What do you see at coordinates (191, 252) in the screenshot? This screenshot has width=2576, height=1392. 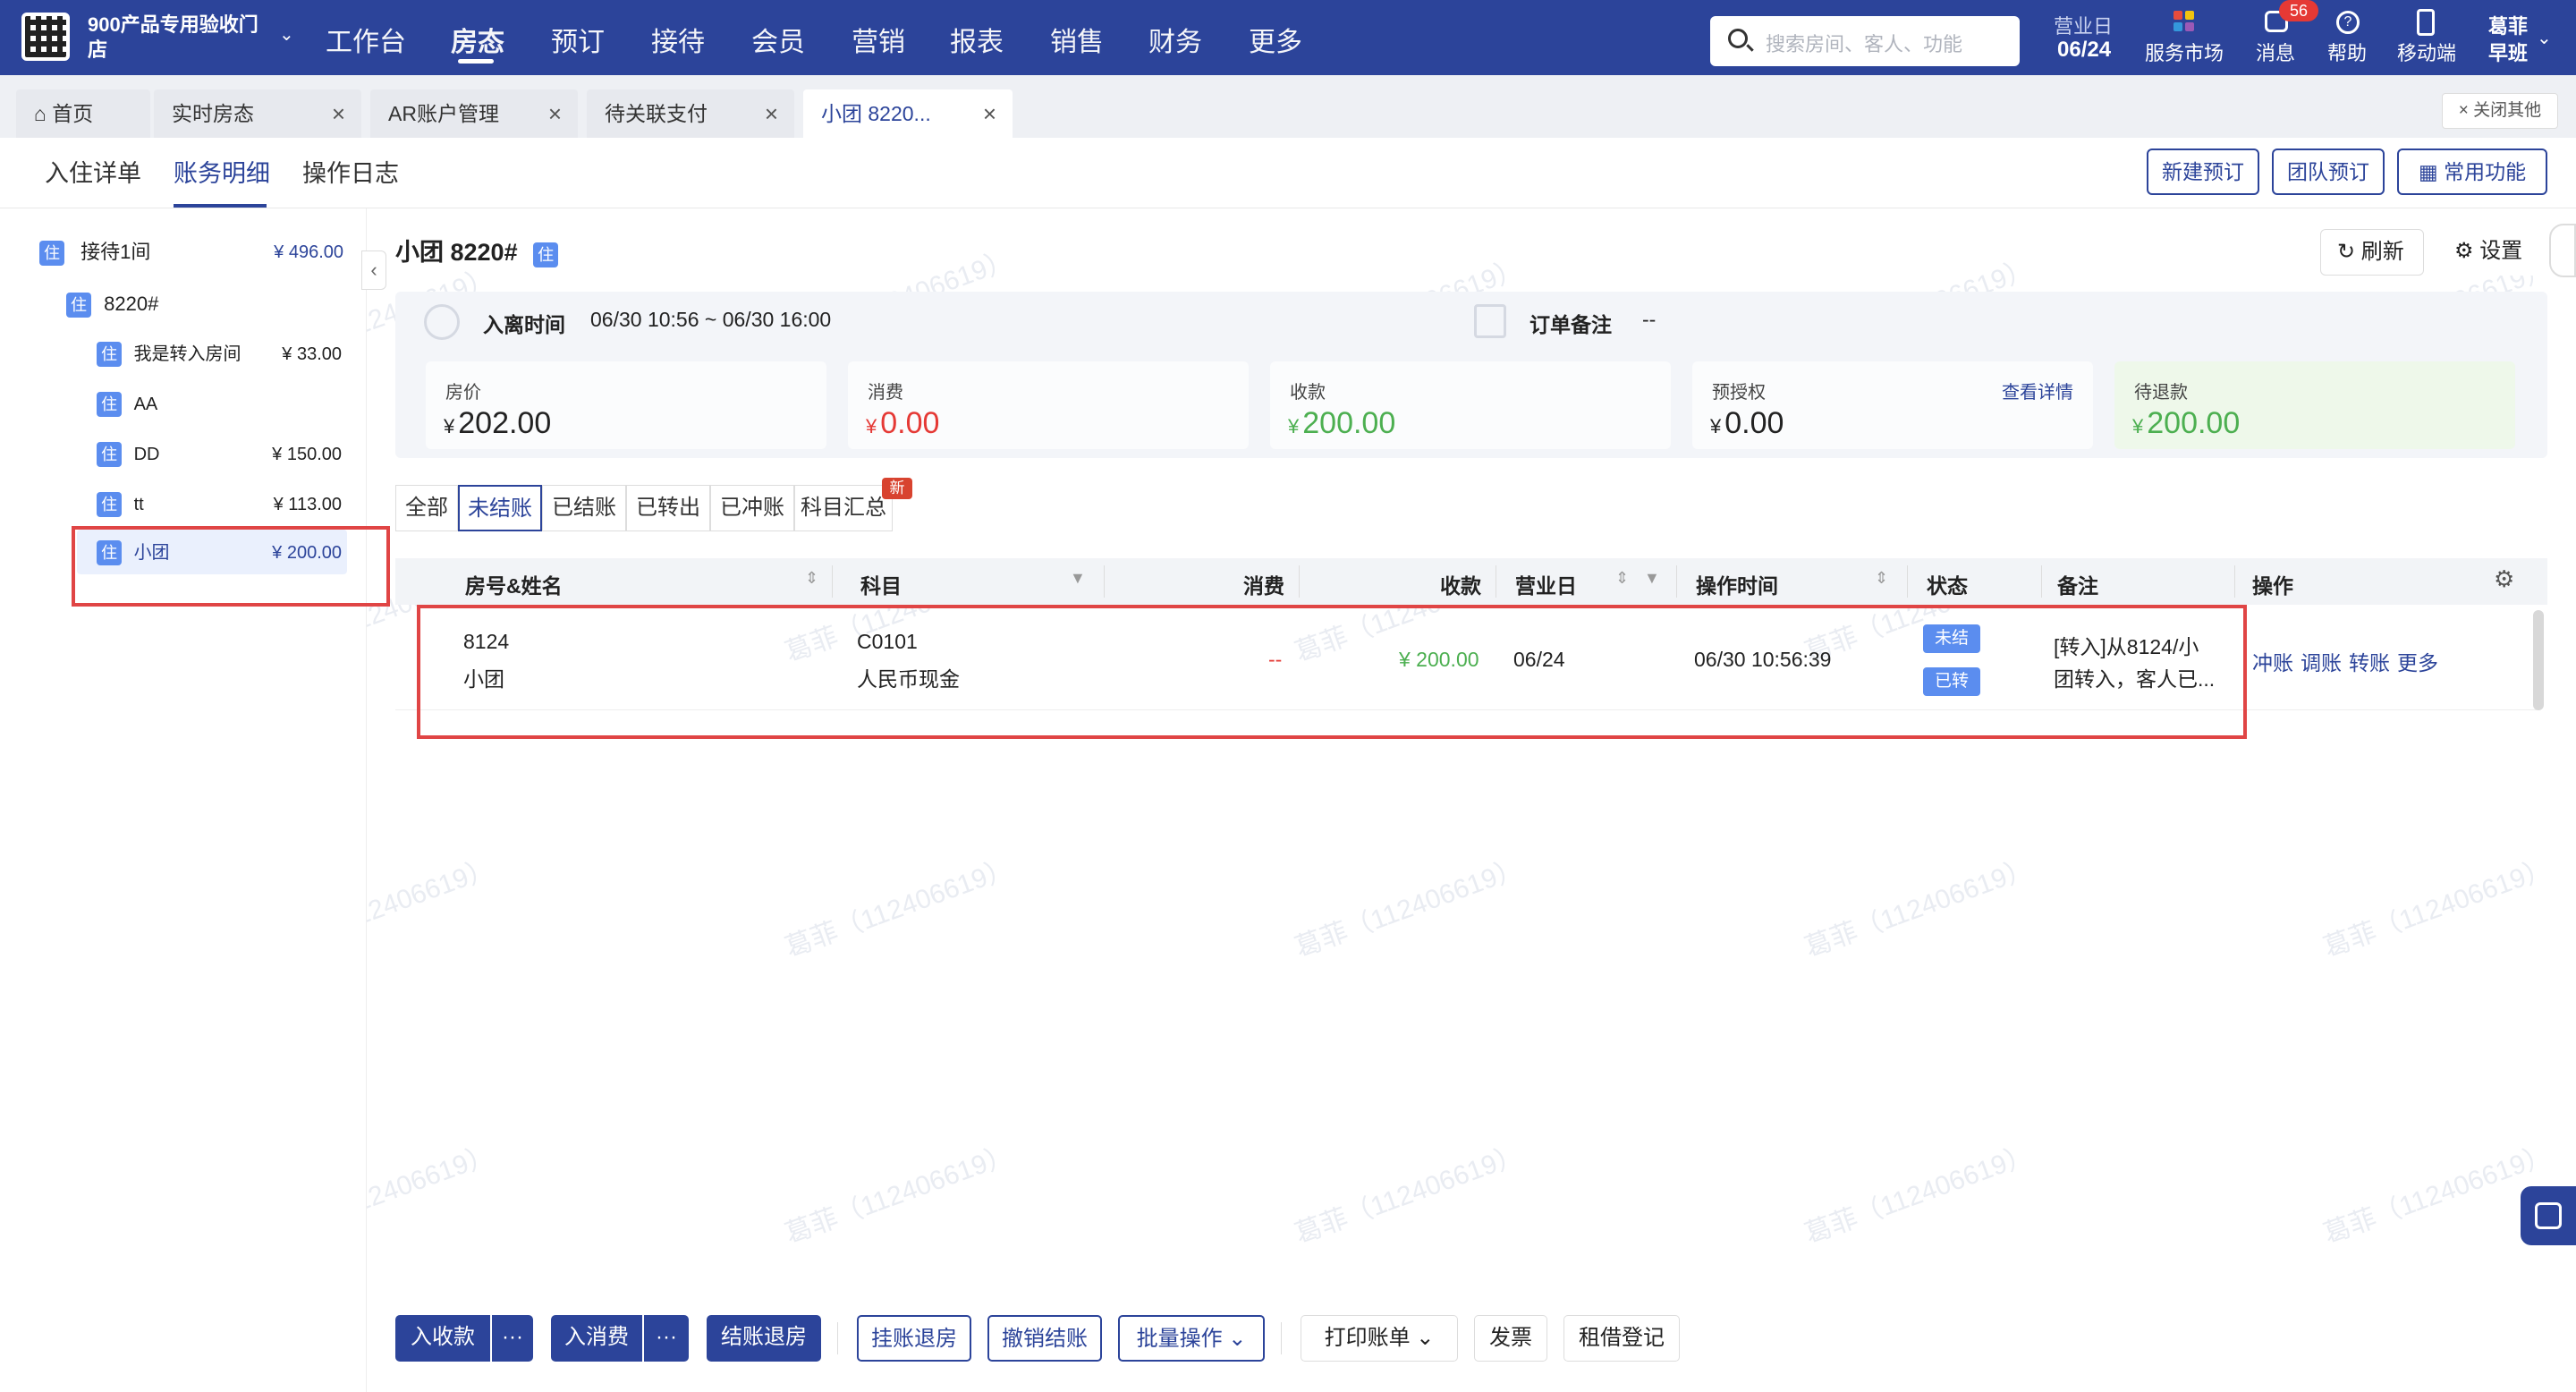 I see `tree-root: 住 接待1间 ¥ 496.00` at bounding box center [191, 252].